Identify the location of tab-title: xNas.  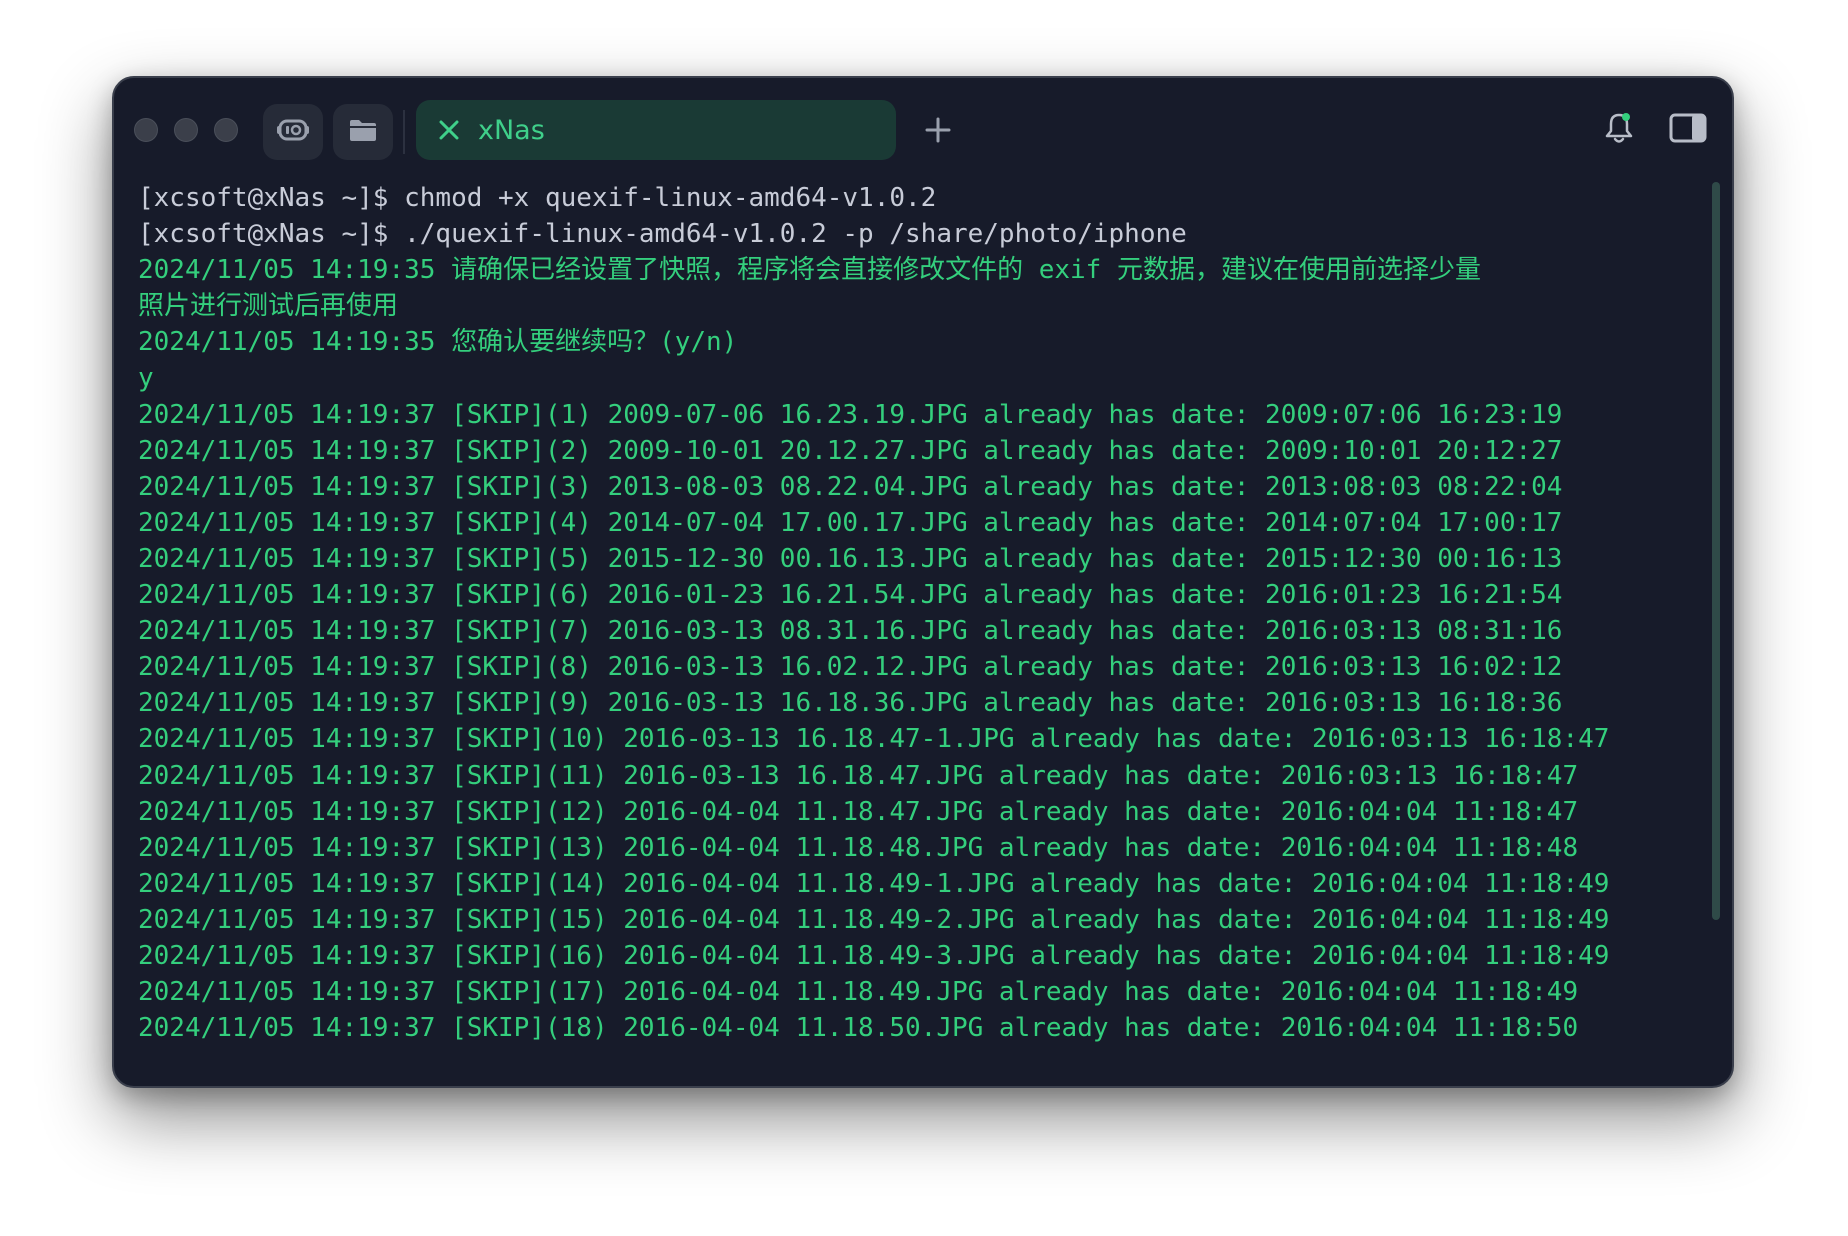
(511, 130).